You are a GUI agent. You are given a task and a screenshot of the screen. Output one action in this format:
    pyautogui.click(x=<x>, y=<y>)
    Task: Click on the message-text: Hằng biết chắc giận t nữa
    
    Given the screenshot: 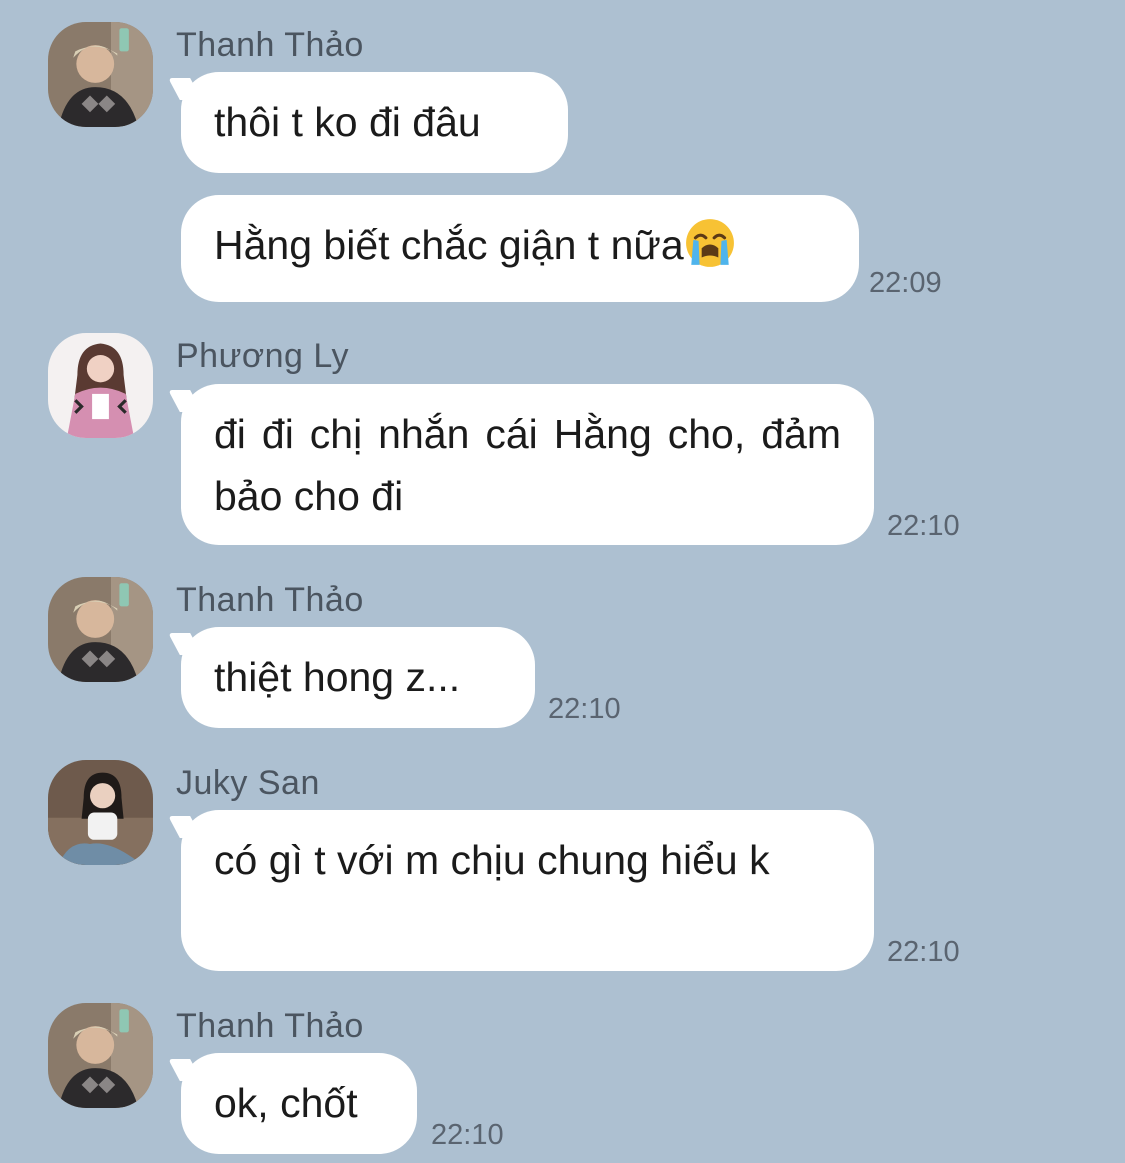 What is the action you would take?
    pyautogui.click(x=520, y=245)
    